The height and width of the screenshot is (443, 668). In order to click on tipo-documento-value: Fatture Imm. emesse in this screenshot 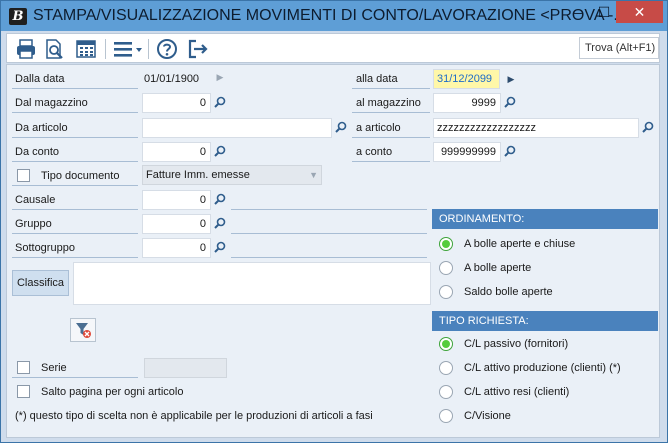, I will do `click(198, 175)`.